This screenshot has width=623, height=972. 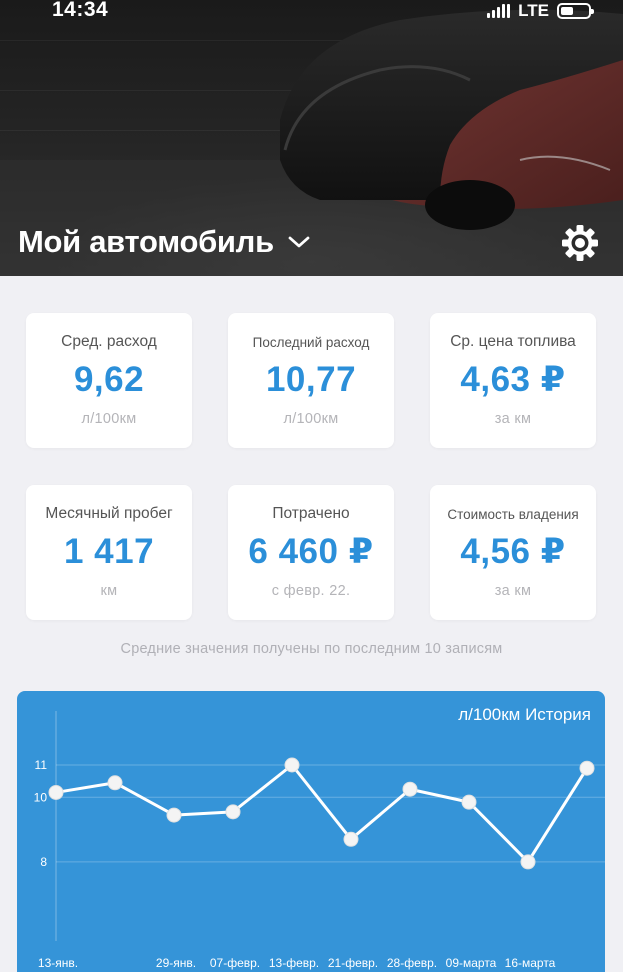 I want to click on x-tick-label: 13-февр., so click(x=294, y=963).